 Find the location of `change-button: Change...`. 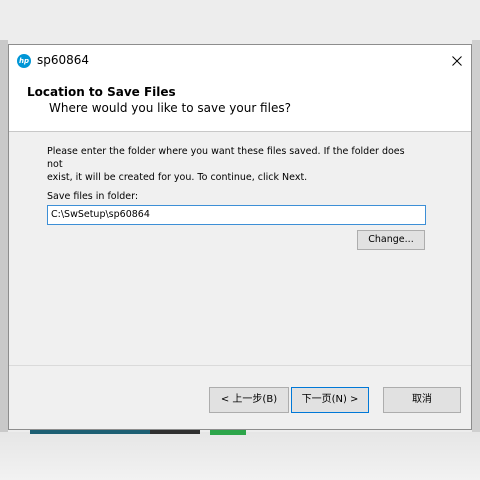

change-button: Change... is located at coordinates (391, 240).